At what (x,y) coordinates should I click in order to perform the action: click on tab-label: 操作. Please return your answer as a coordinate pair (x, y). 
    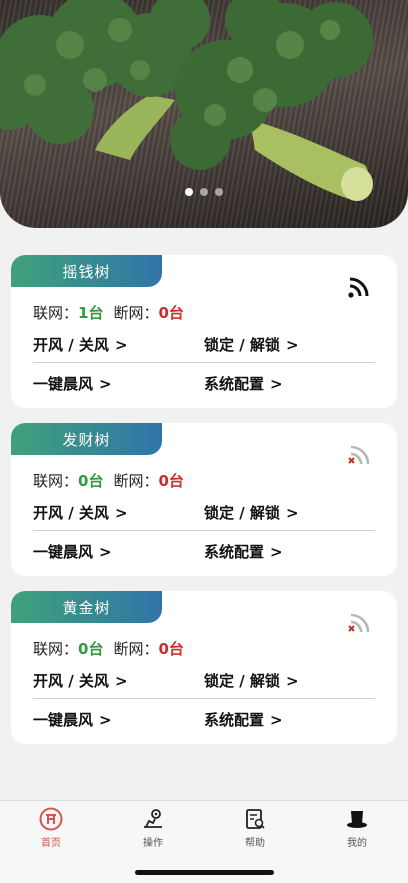
    Looking at the image, I should click on (153, 843).